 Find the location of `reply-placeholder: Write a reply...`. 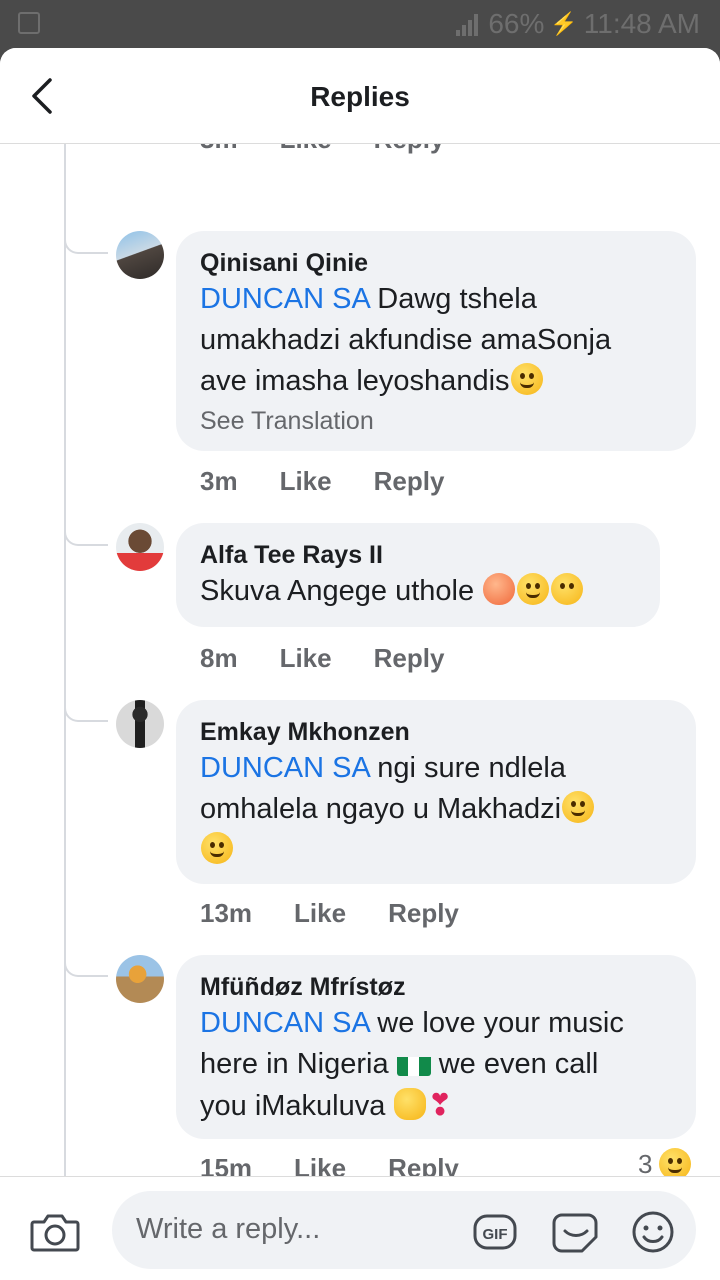

reply-placeholder: Write a reply... is located at coordinates (228, 1229).